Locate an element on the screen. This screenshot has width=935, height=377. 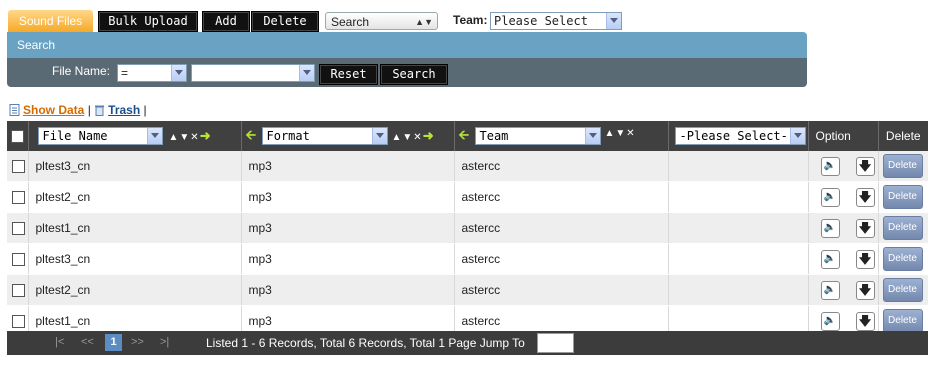
file-name-value-select is located at coordinates (253, 73).